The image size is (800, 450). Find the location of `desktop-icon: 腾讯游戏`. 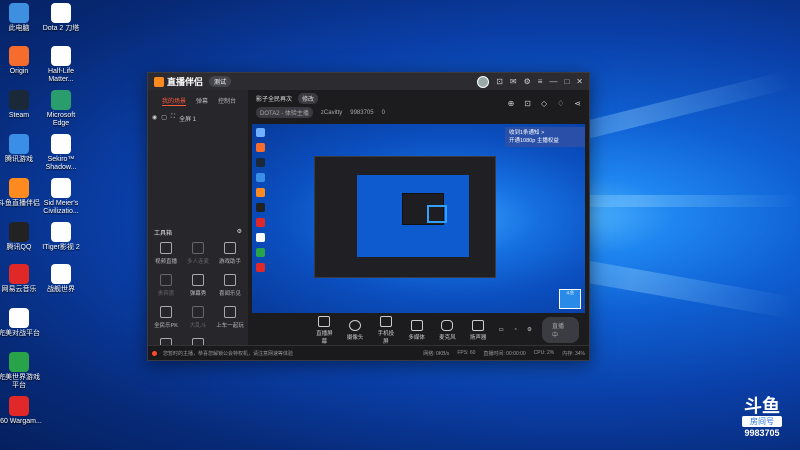

desktop-icon: 腾讯游戏 is located at coordinates (21, 149).